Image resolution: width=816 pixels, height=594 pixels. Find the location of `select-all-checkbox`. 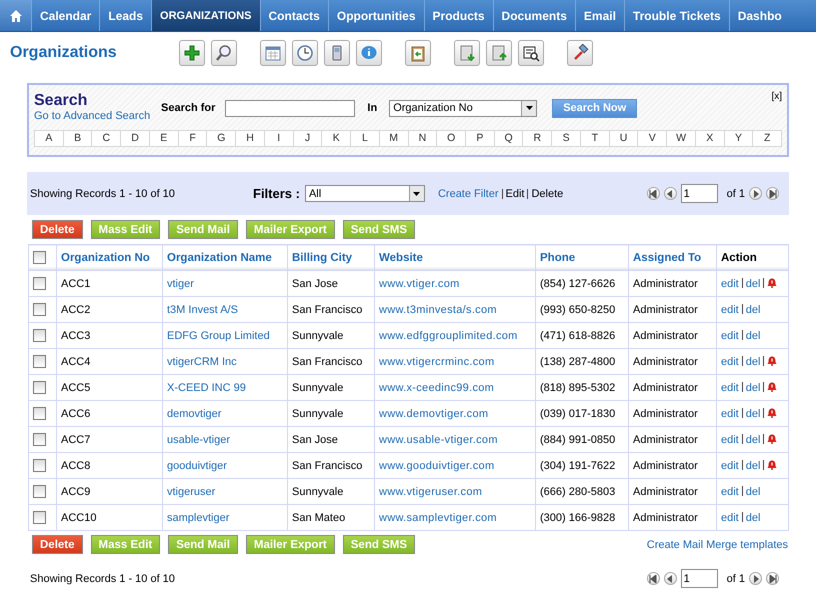

select-all-checkbox is located at coordinates (39, 257).